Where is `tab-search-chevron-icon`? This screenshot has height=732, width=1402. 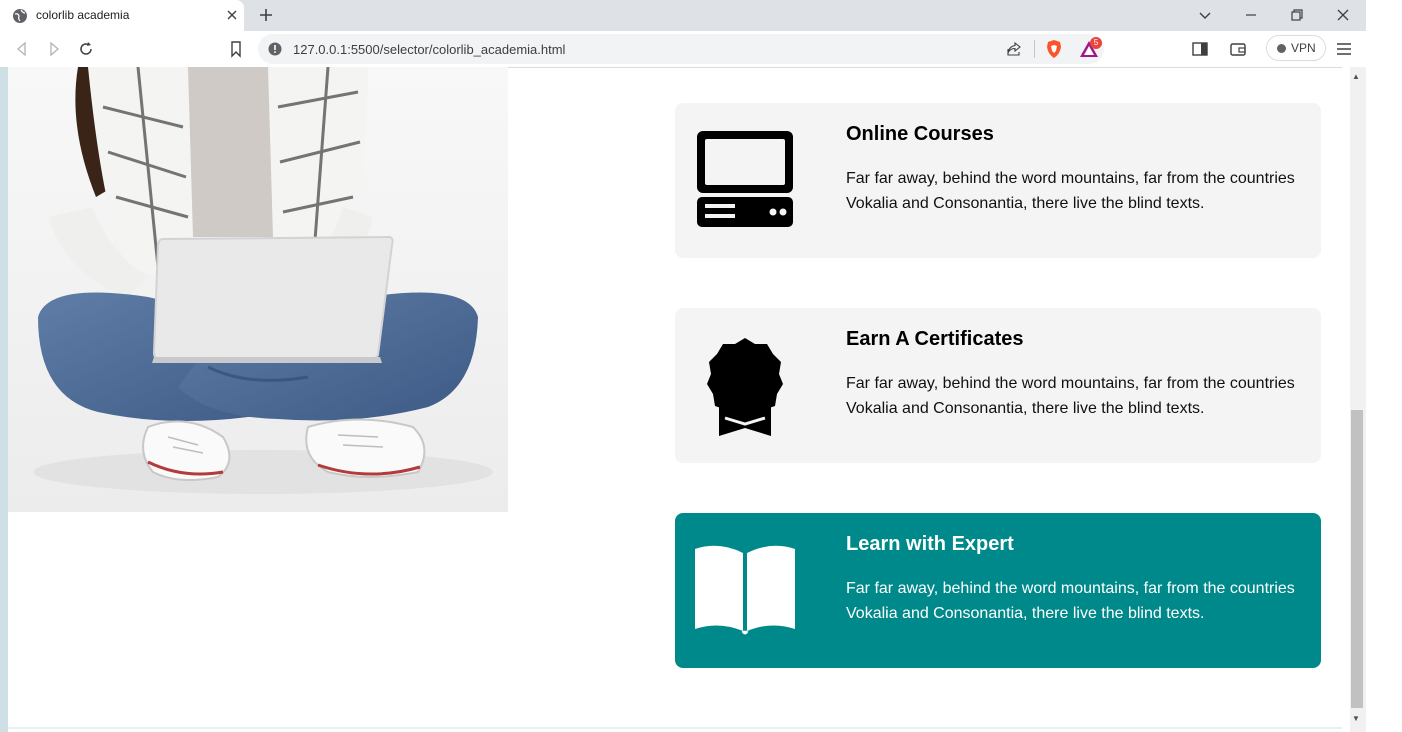 tab-search-chevron-icon is located at coordinates (1205, 15).